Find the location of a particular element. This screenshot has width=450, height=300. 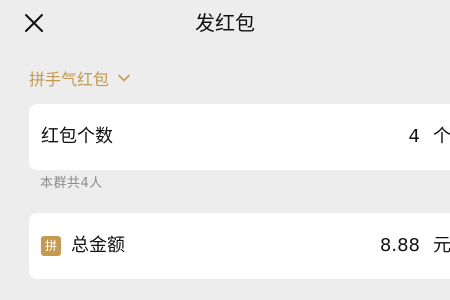

packet-count-unit: 个 is located at coordinates (441, 136).